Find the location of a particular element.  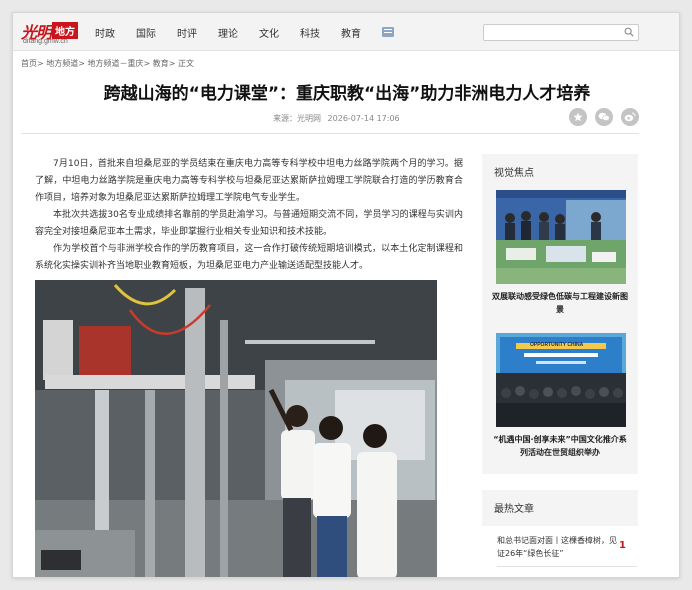

article-title: 跨越山海的“电力课堂”：重庆职教“出海”助力非洲电力人才培养 is located at coordinates (347, 94).